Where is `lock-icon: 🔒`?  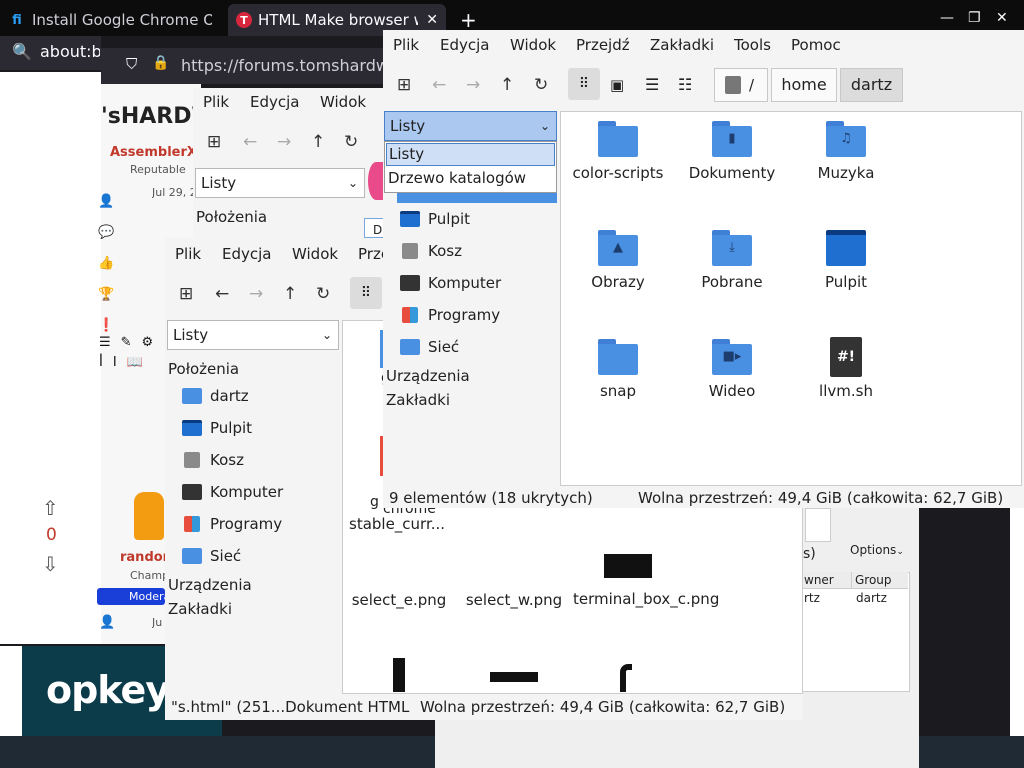
lock-icon: 🔒 is located at coordinates (160, 63).